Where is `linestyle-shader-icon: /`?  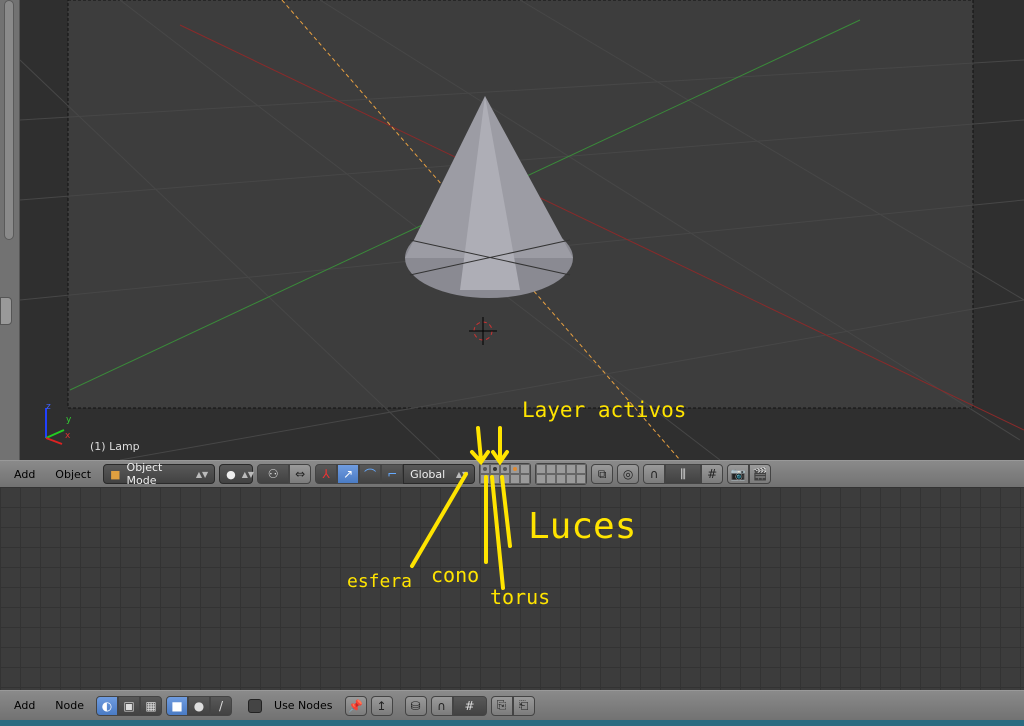 linestyle-shader-icon: / is located at coordinates (221, 705).